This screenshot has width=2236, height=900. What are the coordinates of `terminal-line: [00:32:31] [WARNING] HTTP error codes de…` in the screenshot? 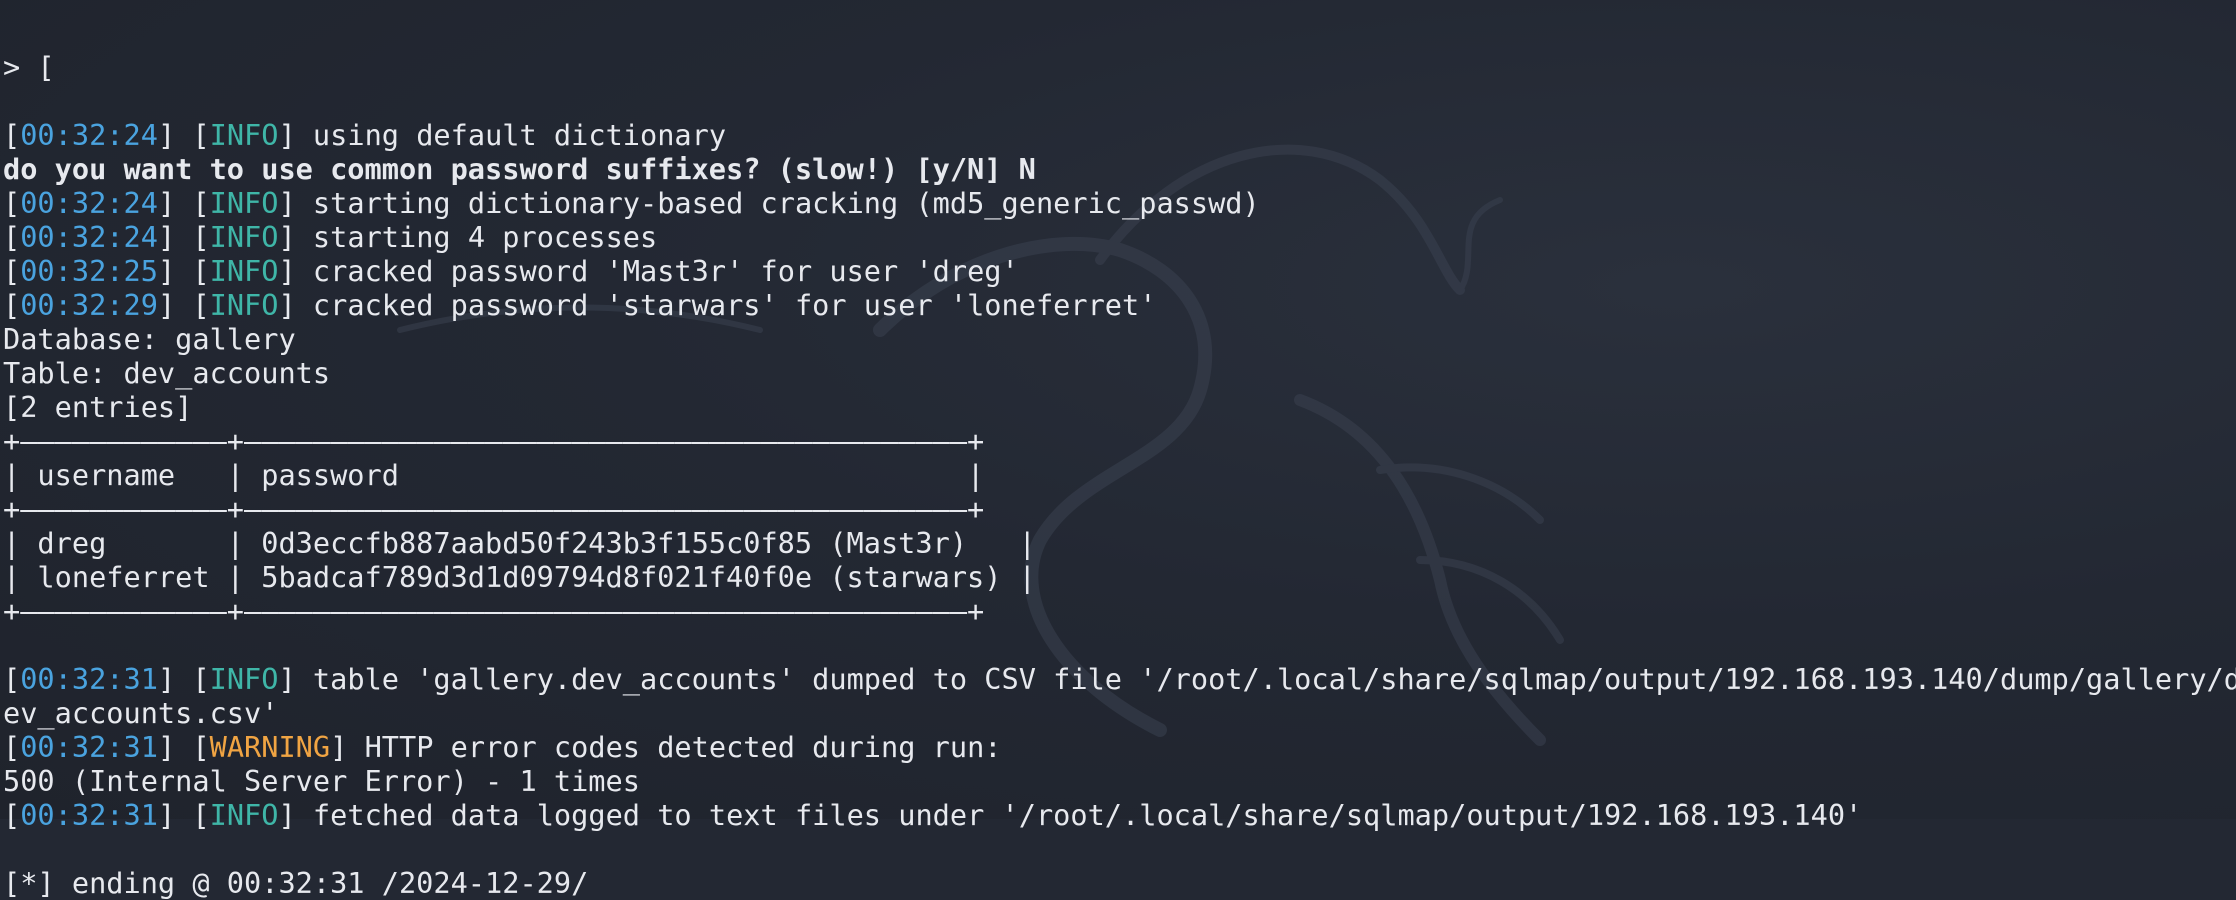 It's located at (1119, 747).